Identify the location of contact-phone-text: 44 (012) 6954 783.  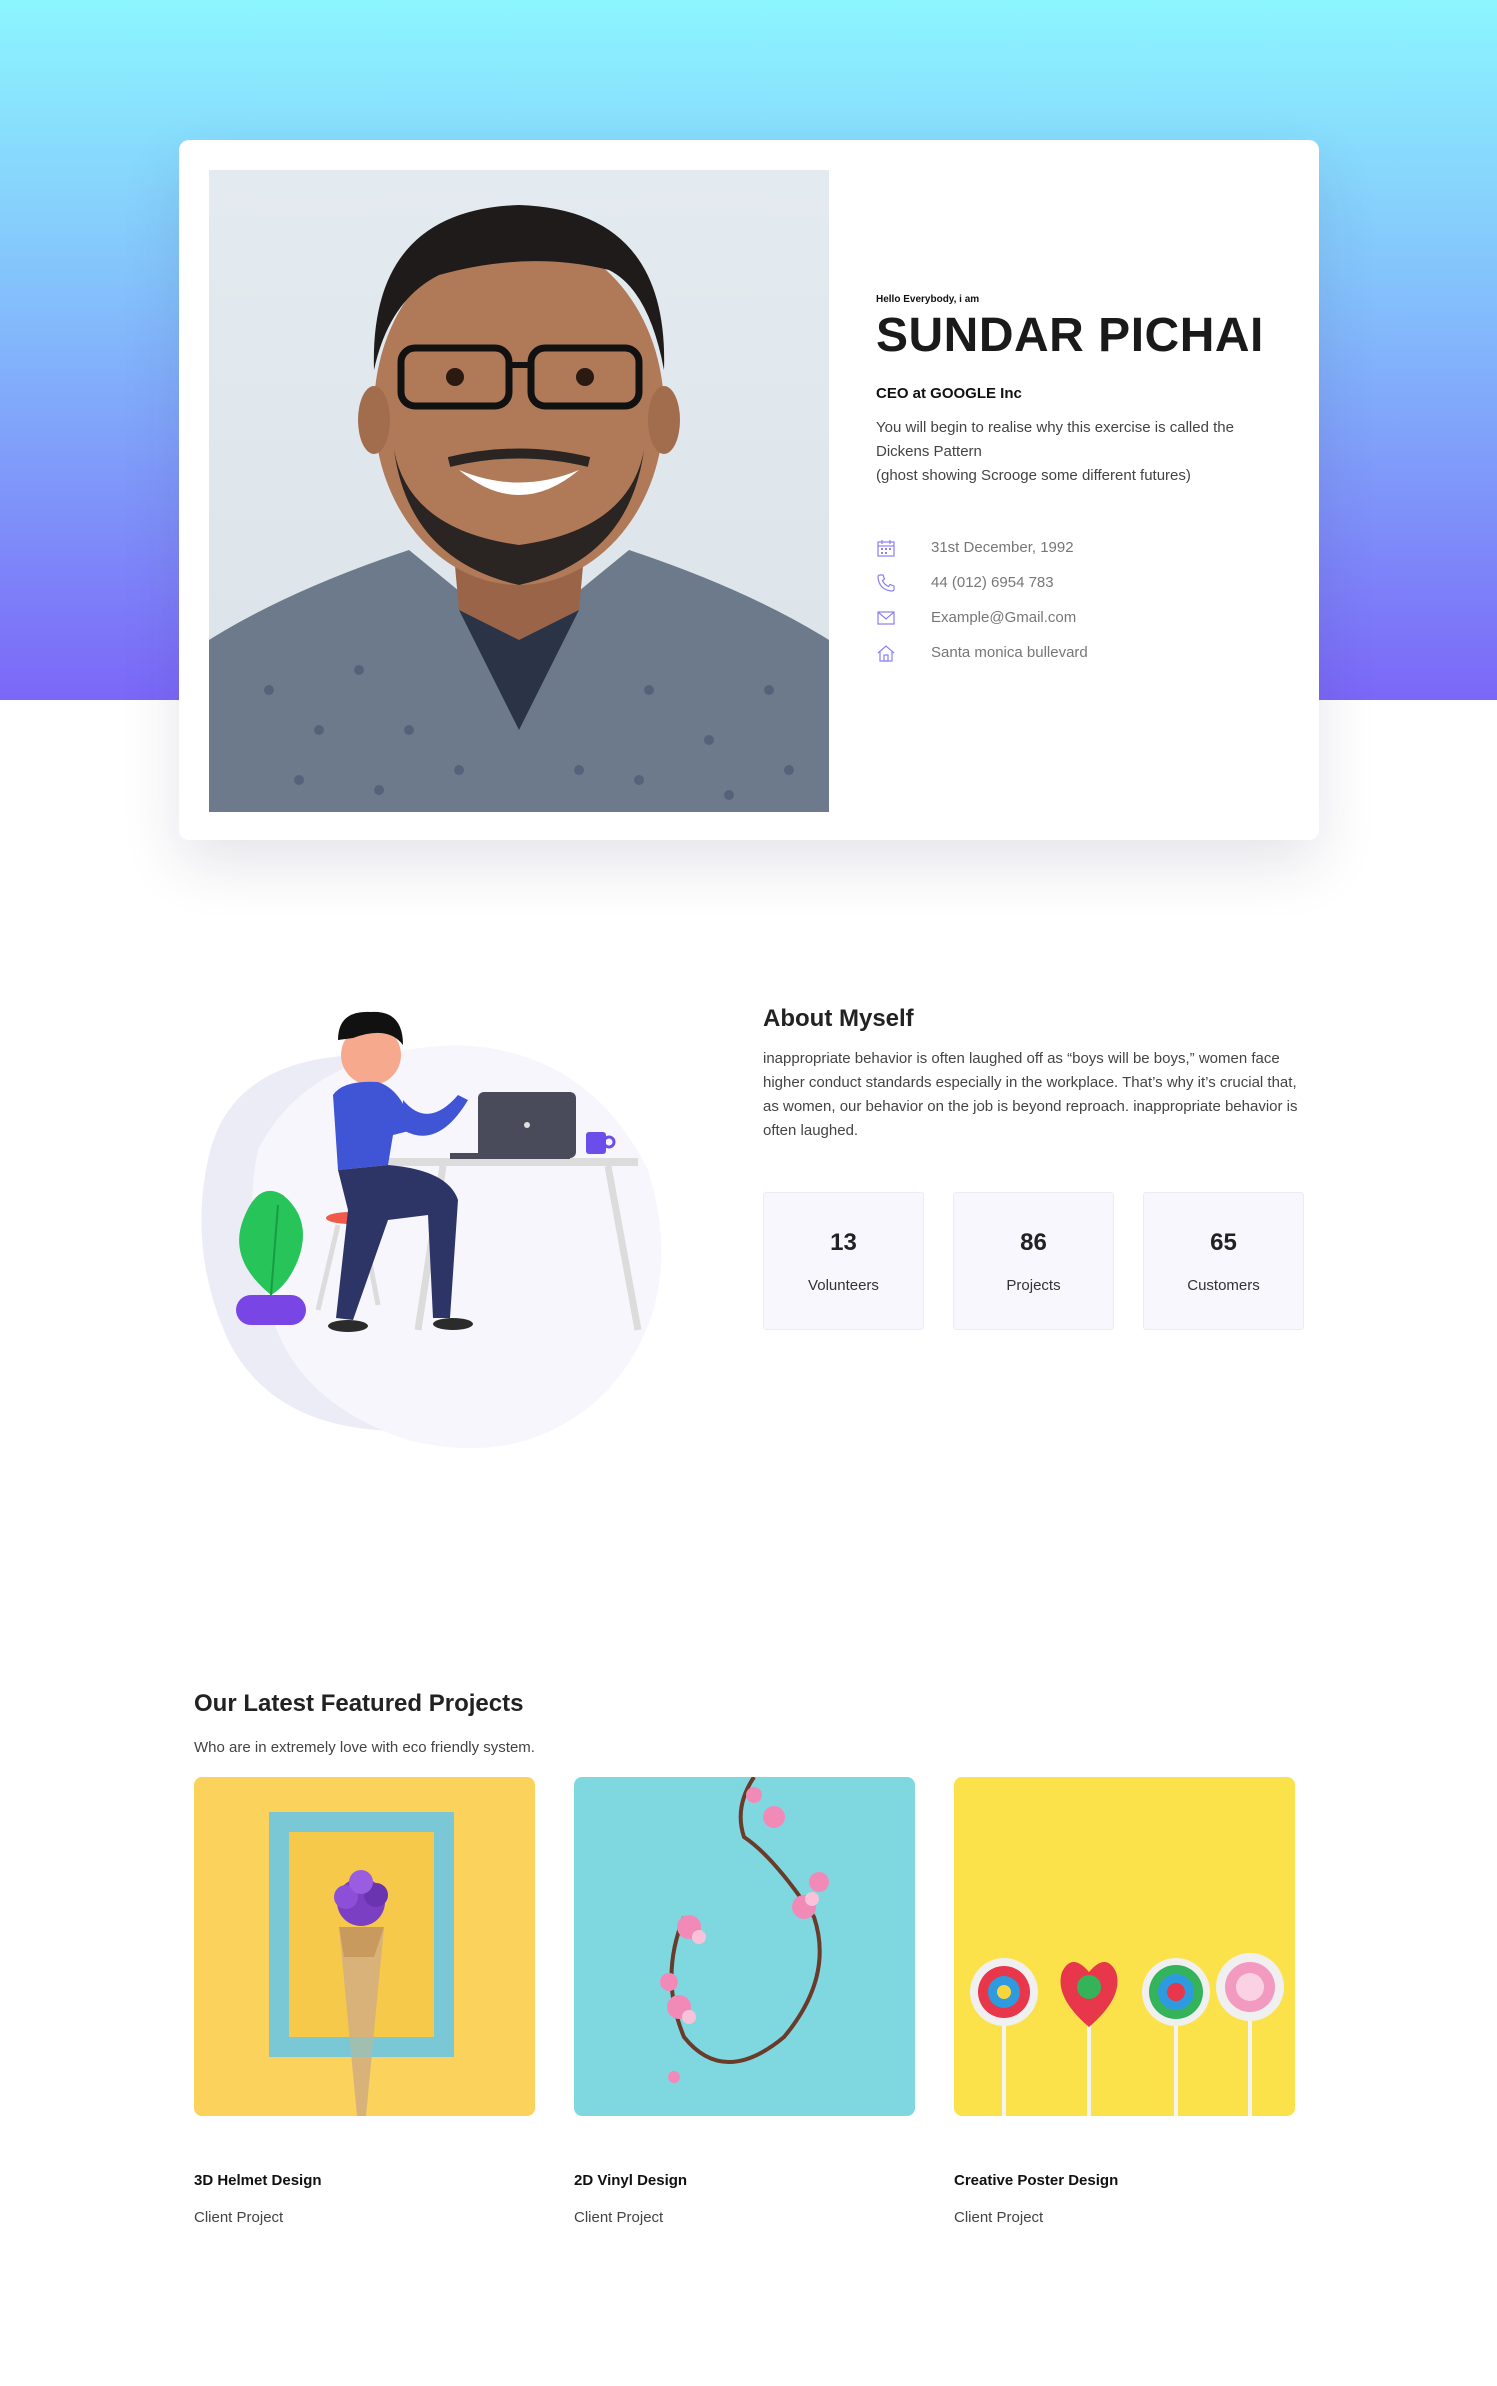
(992, 583).